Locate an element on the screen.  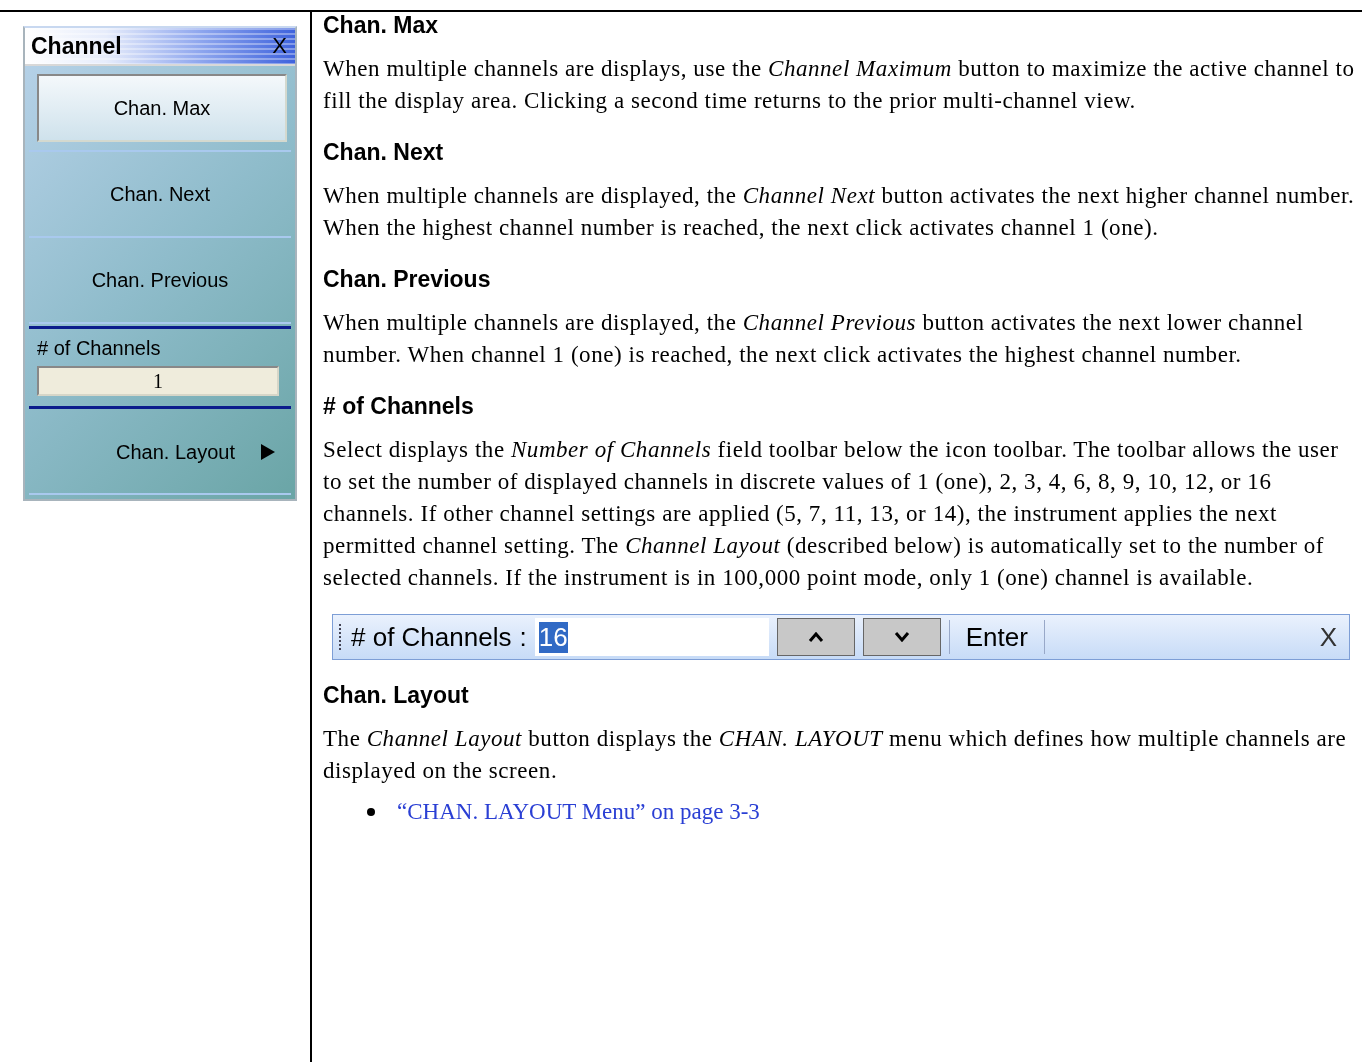
channels-input: 1 is located at coordinates (158, 381).